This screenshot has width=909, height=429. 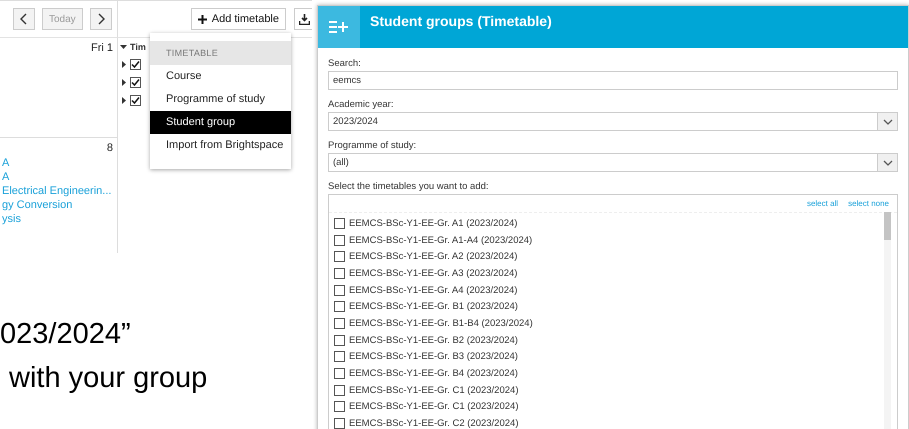 What do you see at coordinates (433, 290) in the screenshot?
I see `timetable-option: EEMCS-BSc-Y1-EE-Gr. A4 (2023/2024)` at bounding box center [433, 290].